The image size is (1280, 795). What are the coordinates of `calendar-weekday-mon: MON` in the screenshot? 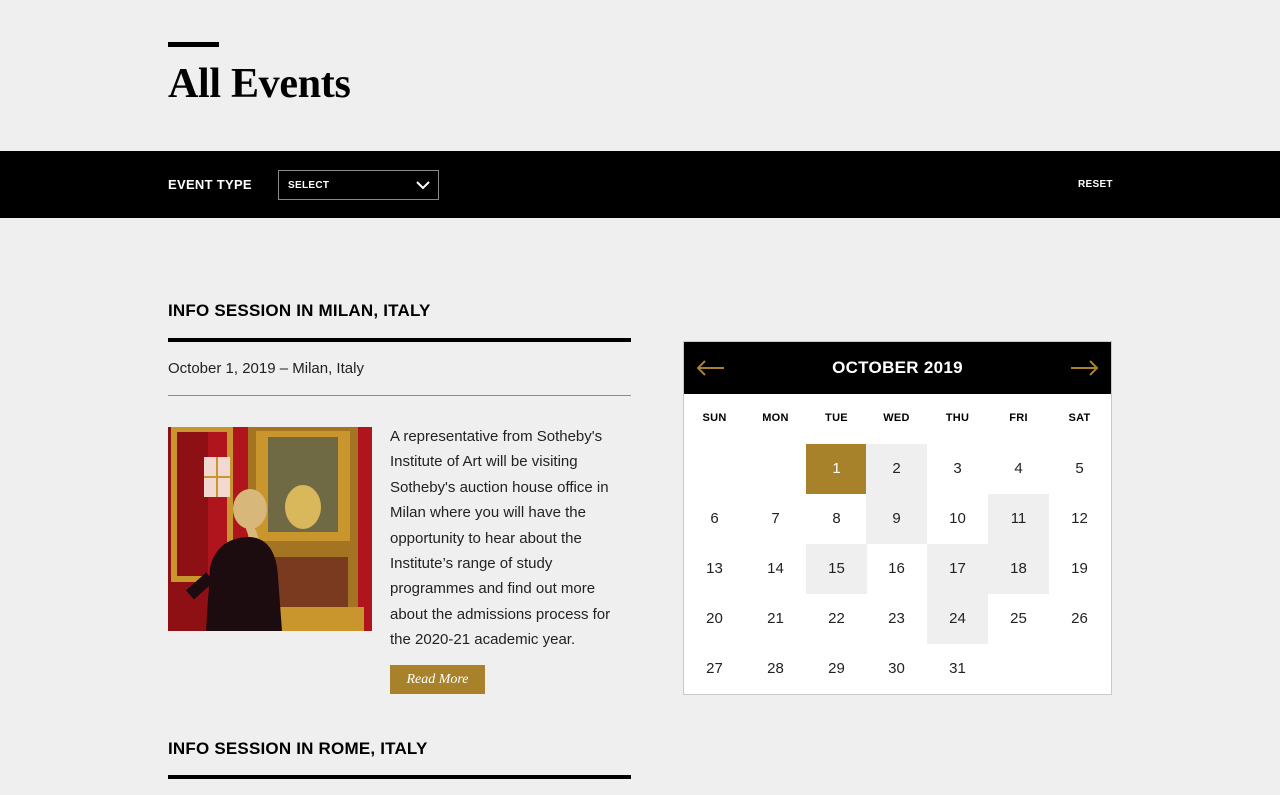 It's located at (775, 418).